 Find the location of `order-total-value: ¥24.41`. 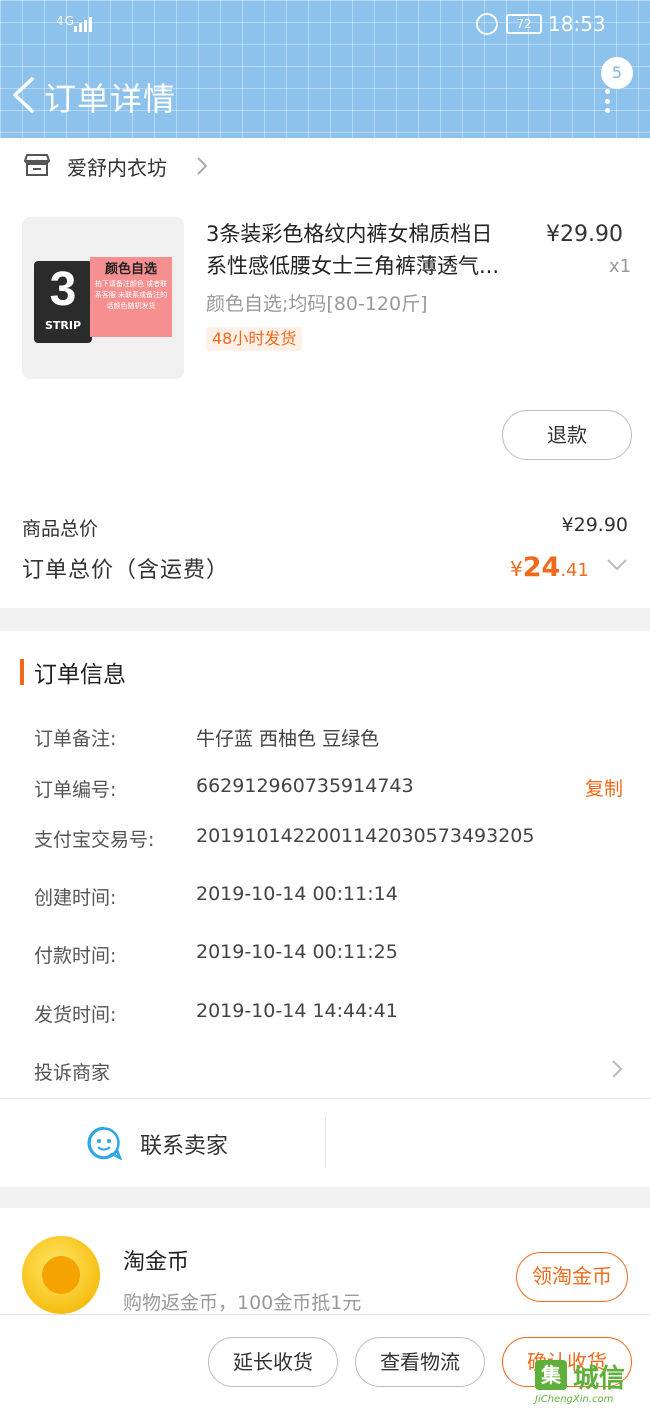

order-total-value: ¥24.41 is located at coordinates (549, 567).